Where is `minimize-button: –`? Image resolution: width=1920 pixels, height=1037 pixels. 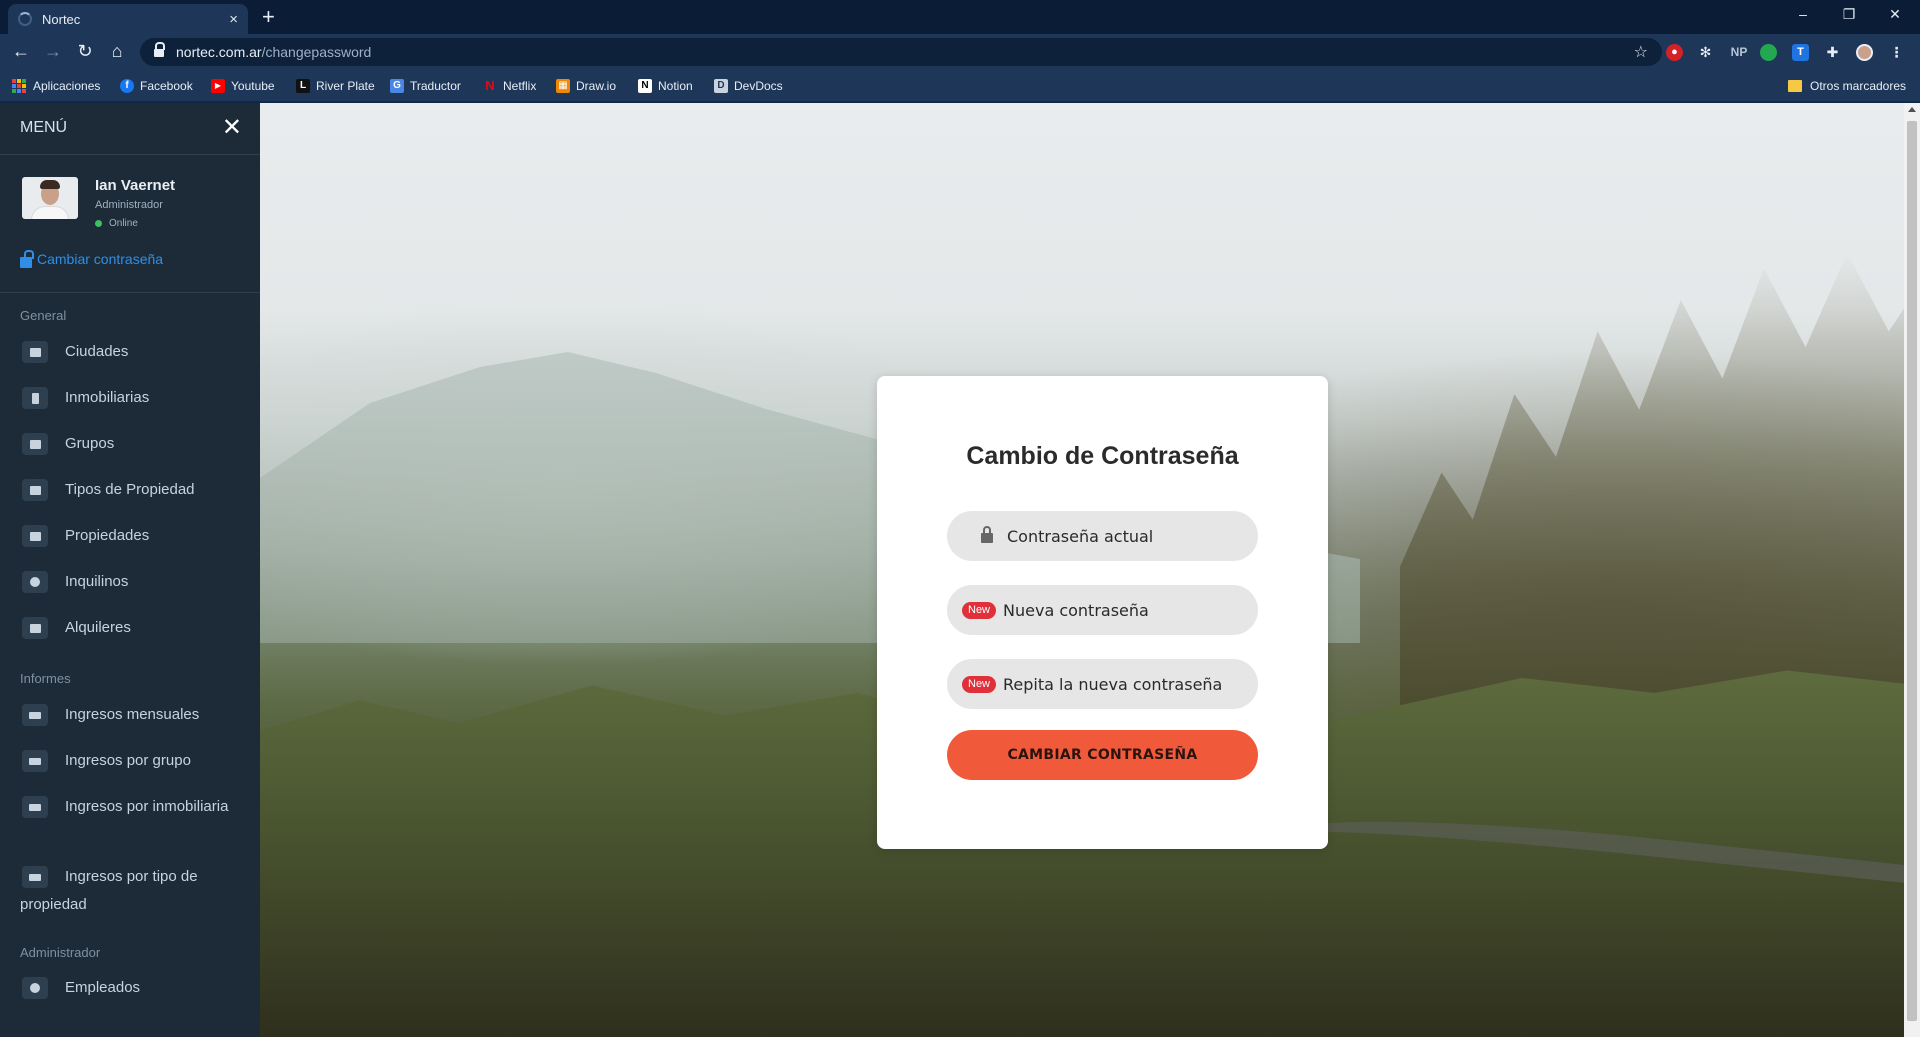
minimize-button: – is located at coordinates (1803, 14).